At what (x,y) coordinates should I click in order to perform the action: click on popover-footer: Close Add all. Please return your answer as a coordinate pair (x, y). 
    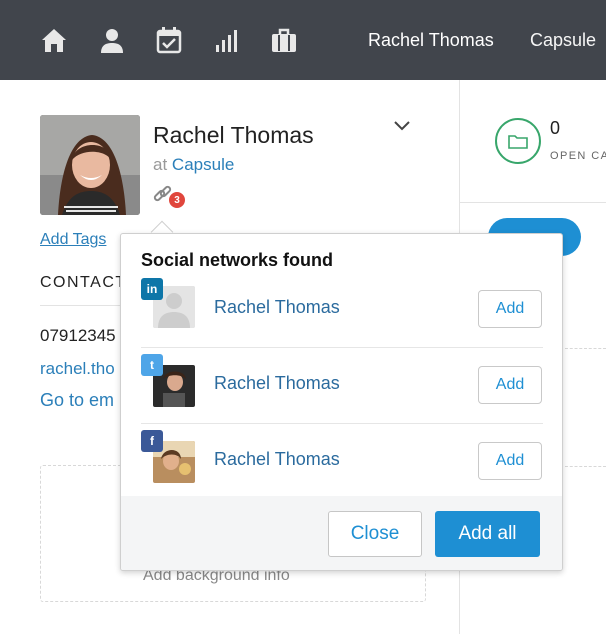
    Looking at the image, I should click on (341, 533).